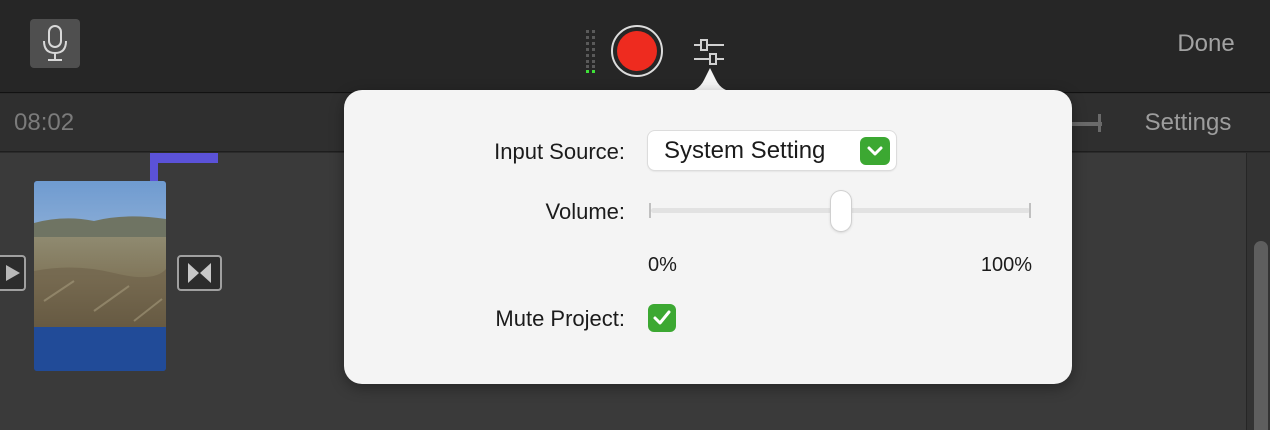  I want to click on record-icon, so click(637, 51).